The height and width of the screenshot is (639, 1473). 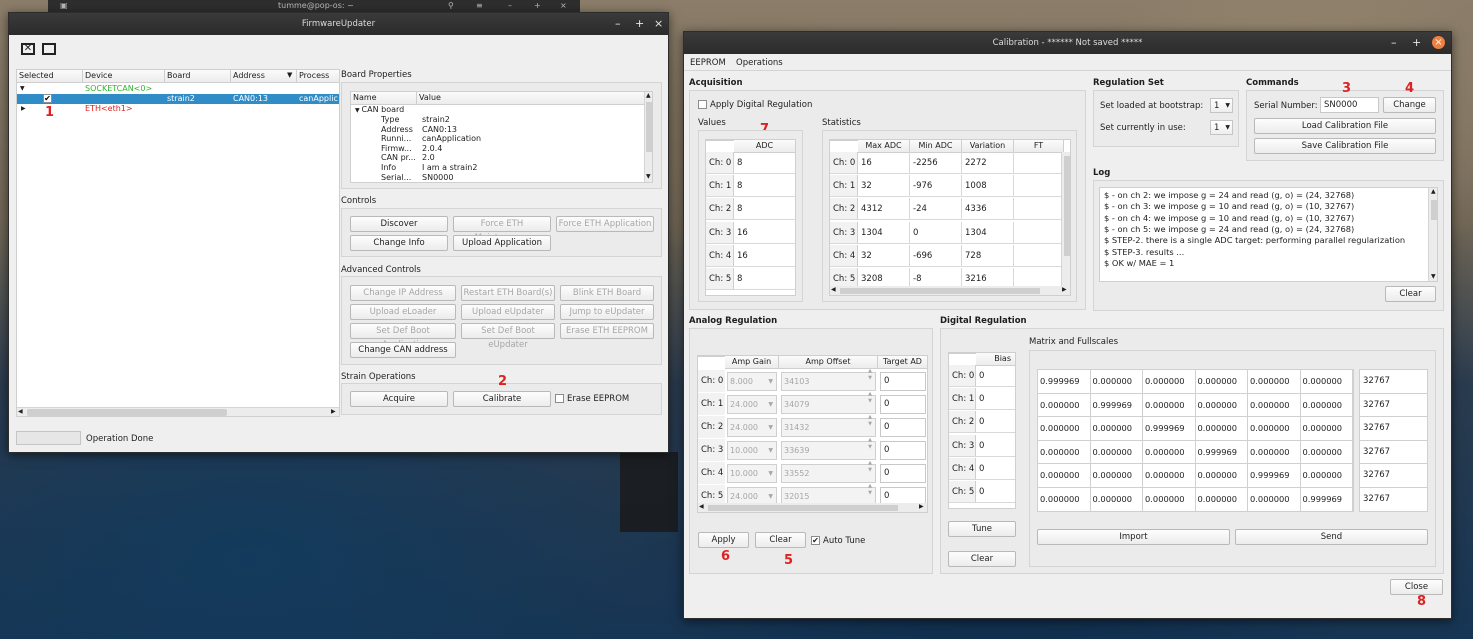 I want to click on menu-eeprom: EEPROM, so click(x=708, y=63).